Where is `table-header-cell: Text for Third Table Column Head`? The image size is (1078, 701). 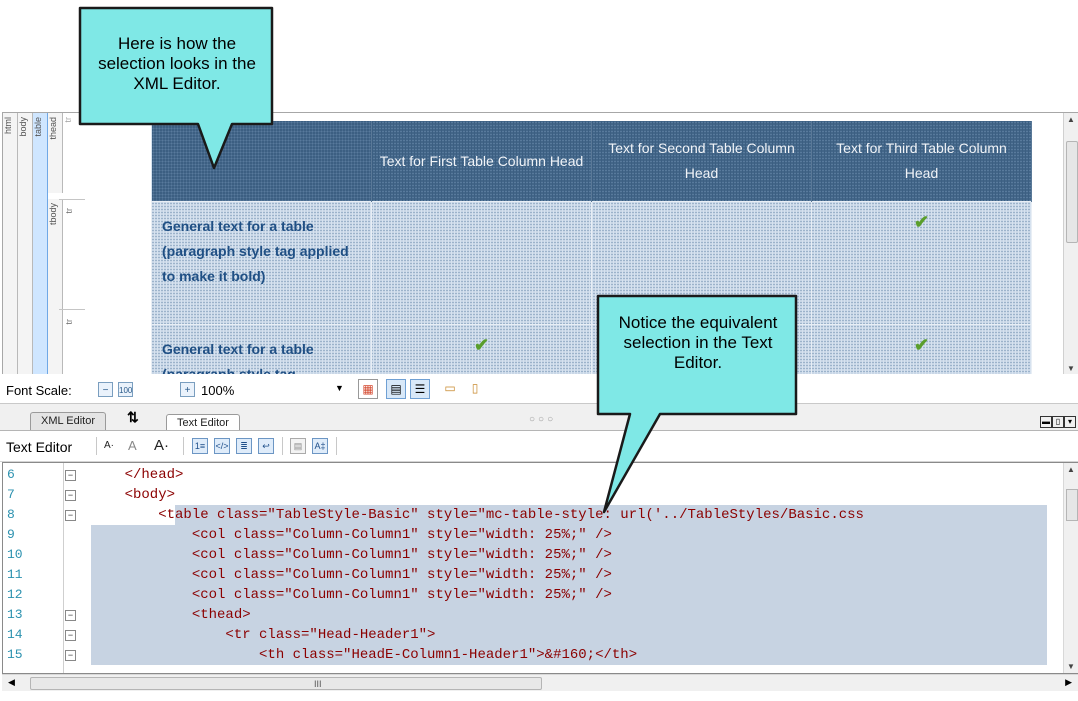 table-header-cell: Text for Third Table Column Head is located at coordinates (921, 161).